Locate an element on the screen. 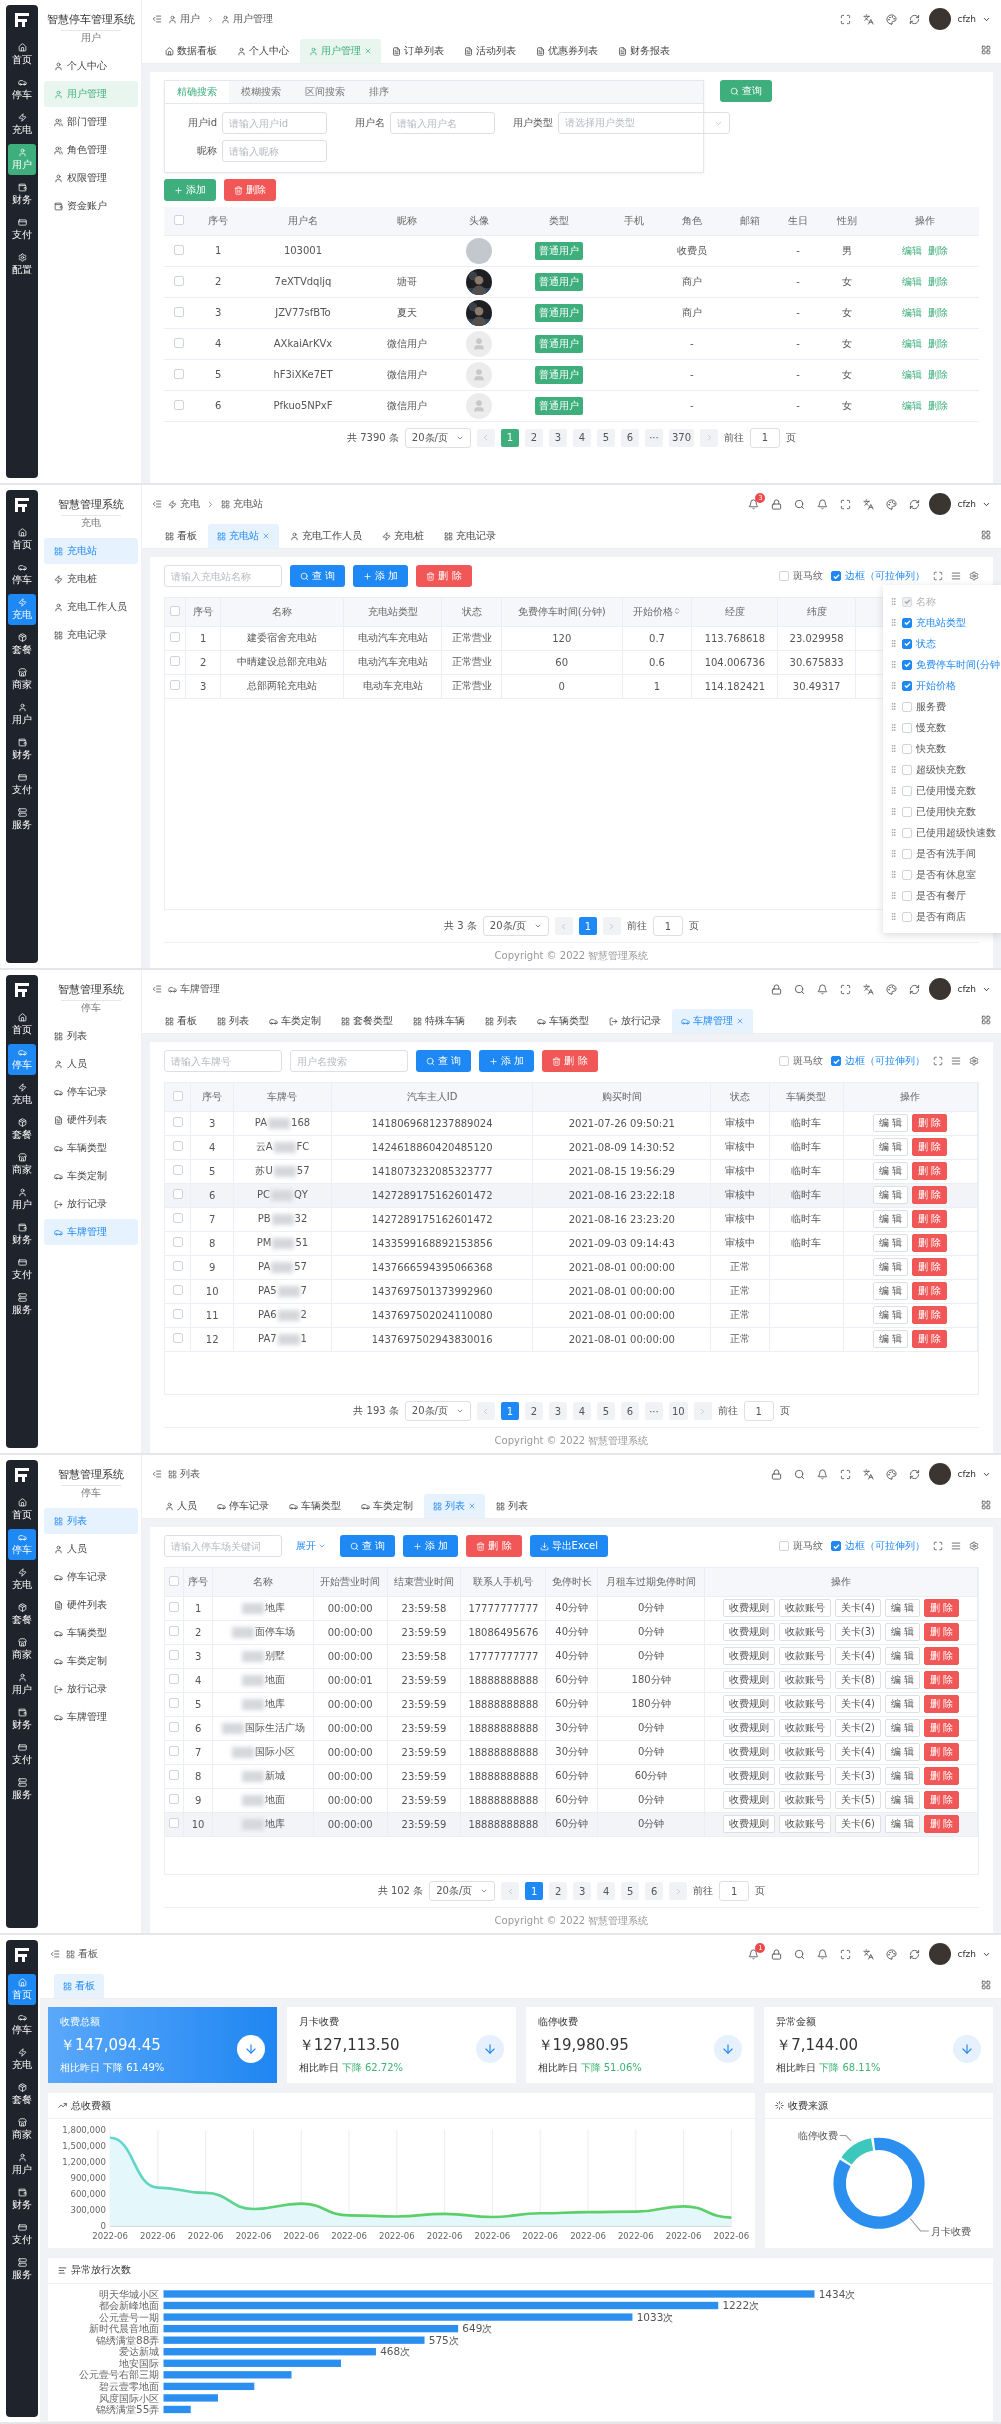 The height and width of the screenshot is (2424, 1001). menu-item: 车牌管理 is located at coordinates (90, 1717).